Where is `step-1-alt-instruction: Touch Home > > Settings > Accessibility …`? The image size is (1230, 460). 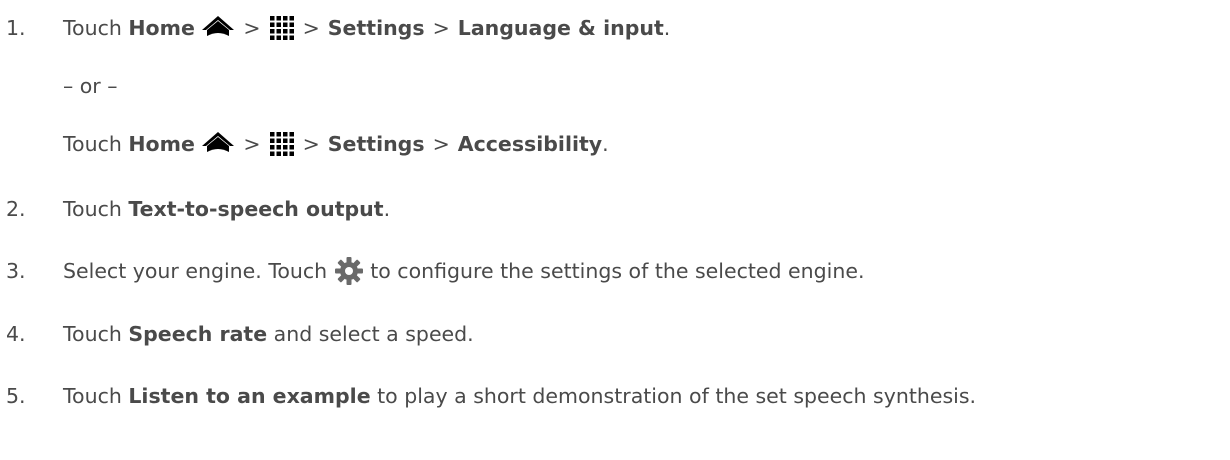
step-1-alt-instruction: Touch Home > > Settings > Accessibility … is located at coordinates (336, 144).